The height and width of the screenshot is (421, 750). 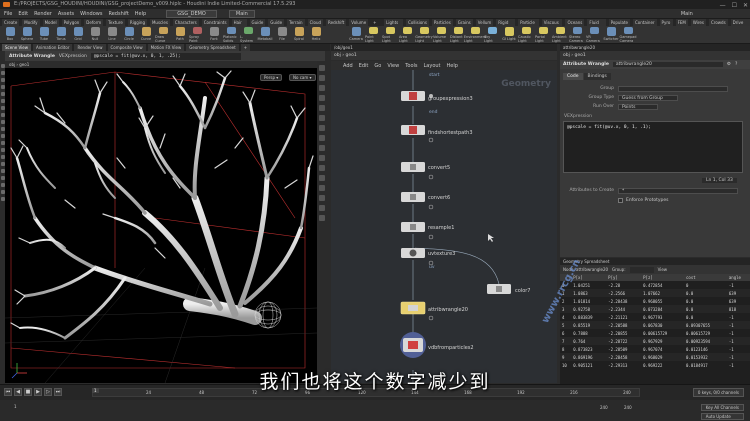 What do you see at coordinates (573, 76) in the screenshot?
I see `tab-code: Code` at bounding box center [573, 76].